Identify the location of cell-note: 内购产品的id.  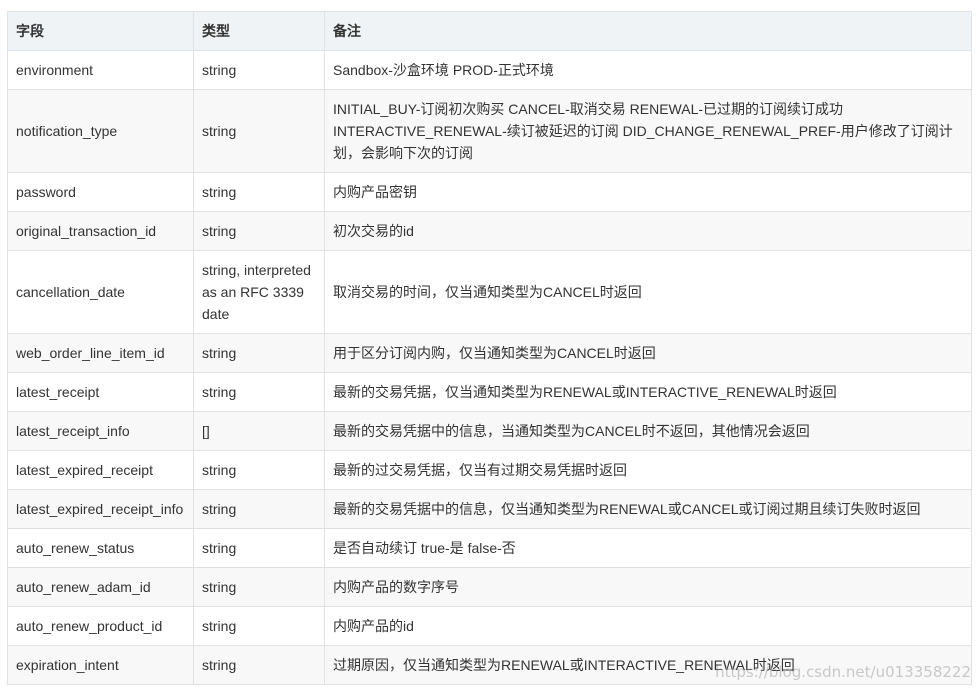
(648, 626).